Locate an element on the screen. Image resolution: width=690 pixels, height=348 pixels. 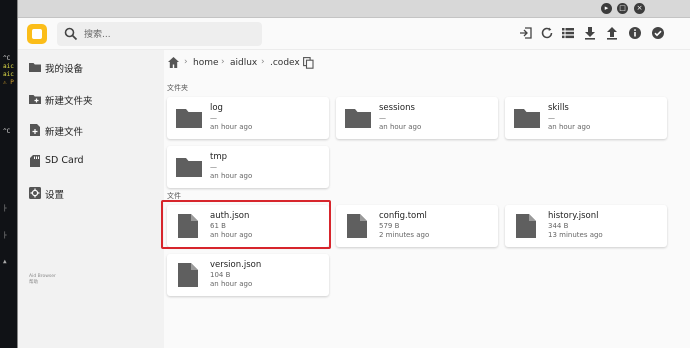
info-icon is located at coordinates (635, 33).